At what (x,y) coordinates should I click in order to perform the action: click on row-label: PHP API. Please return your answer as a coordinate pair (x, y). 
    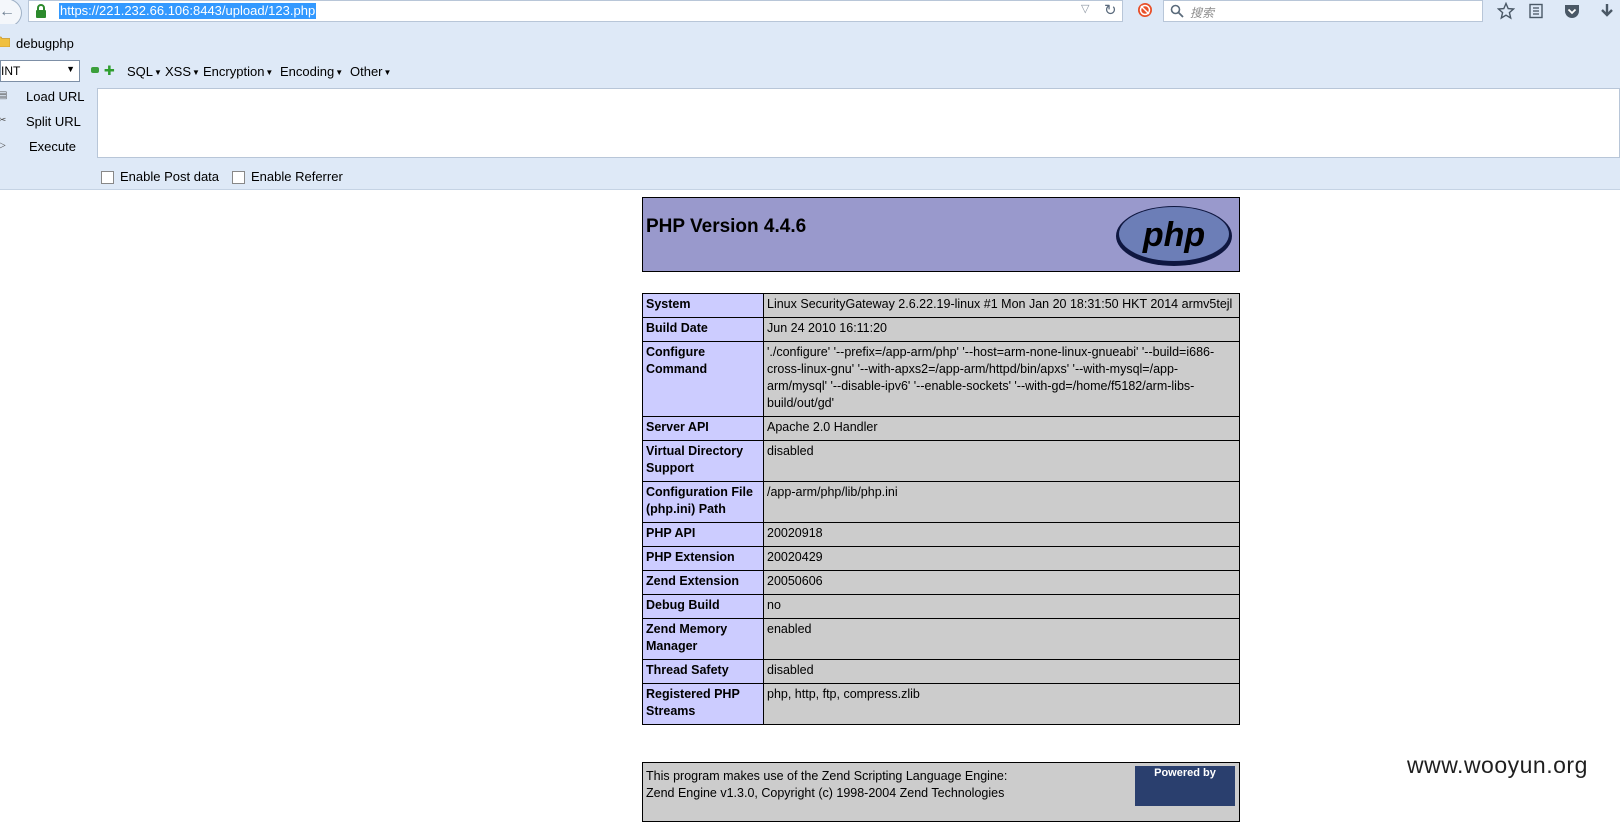
    Looking at the image, I should click on (703, 534).